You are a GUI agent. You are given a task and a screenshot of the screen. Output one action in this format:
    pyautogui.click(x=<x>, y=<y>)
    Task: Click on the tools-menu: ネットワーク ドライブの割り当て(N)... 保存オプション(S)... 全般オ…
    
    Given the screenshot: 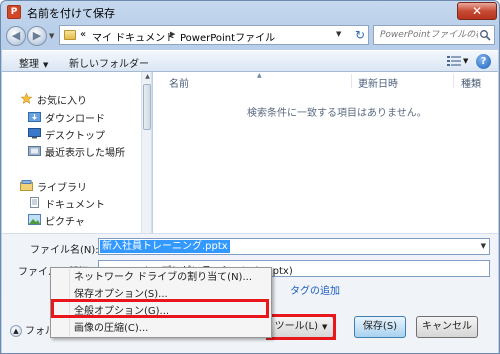 What is the action you would take?
    pyautogui.click(x=161, y=302)
    